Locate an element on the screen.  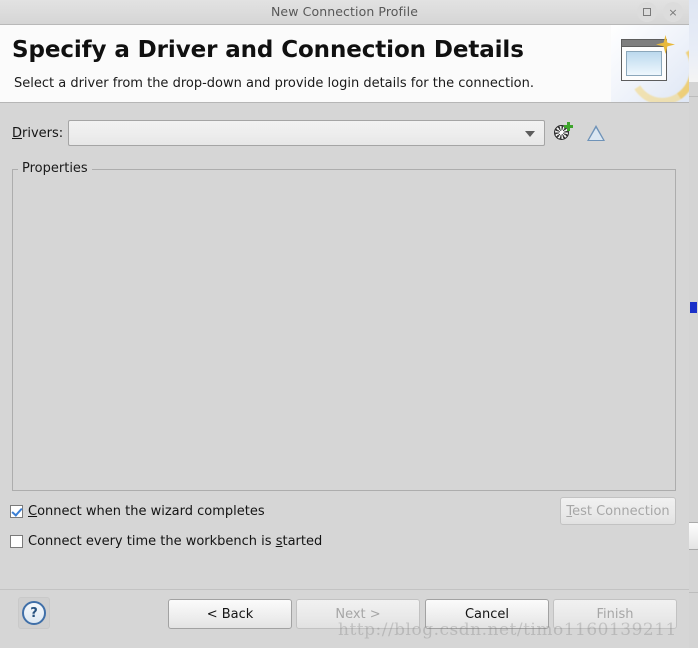
close-icon: × is located at coordinates (673, 12).